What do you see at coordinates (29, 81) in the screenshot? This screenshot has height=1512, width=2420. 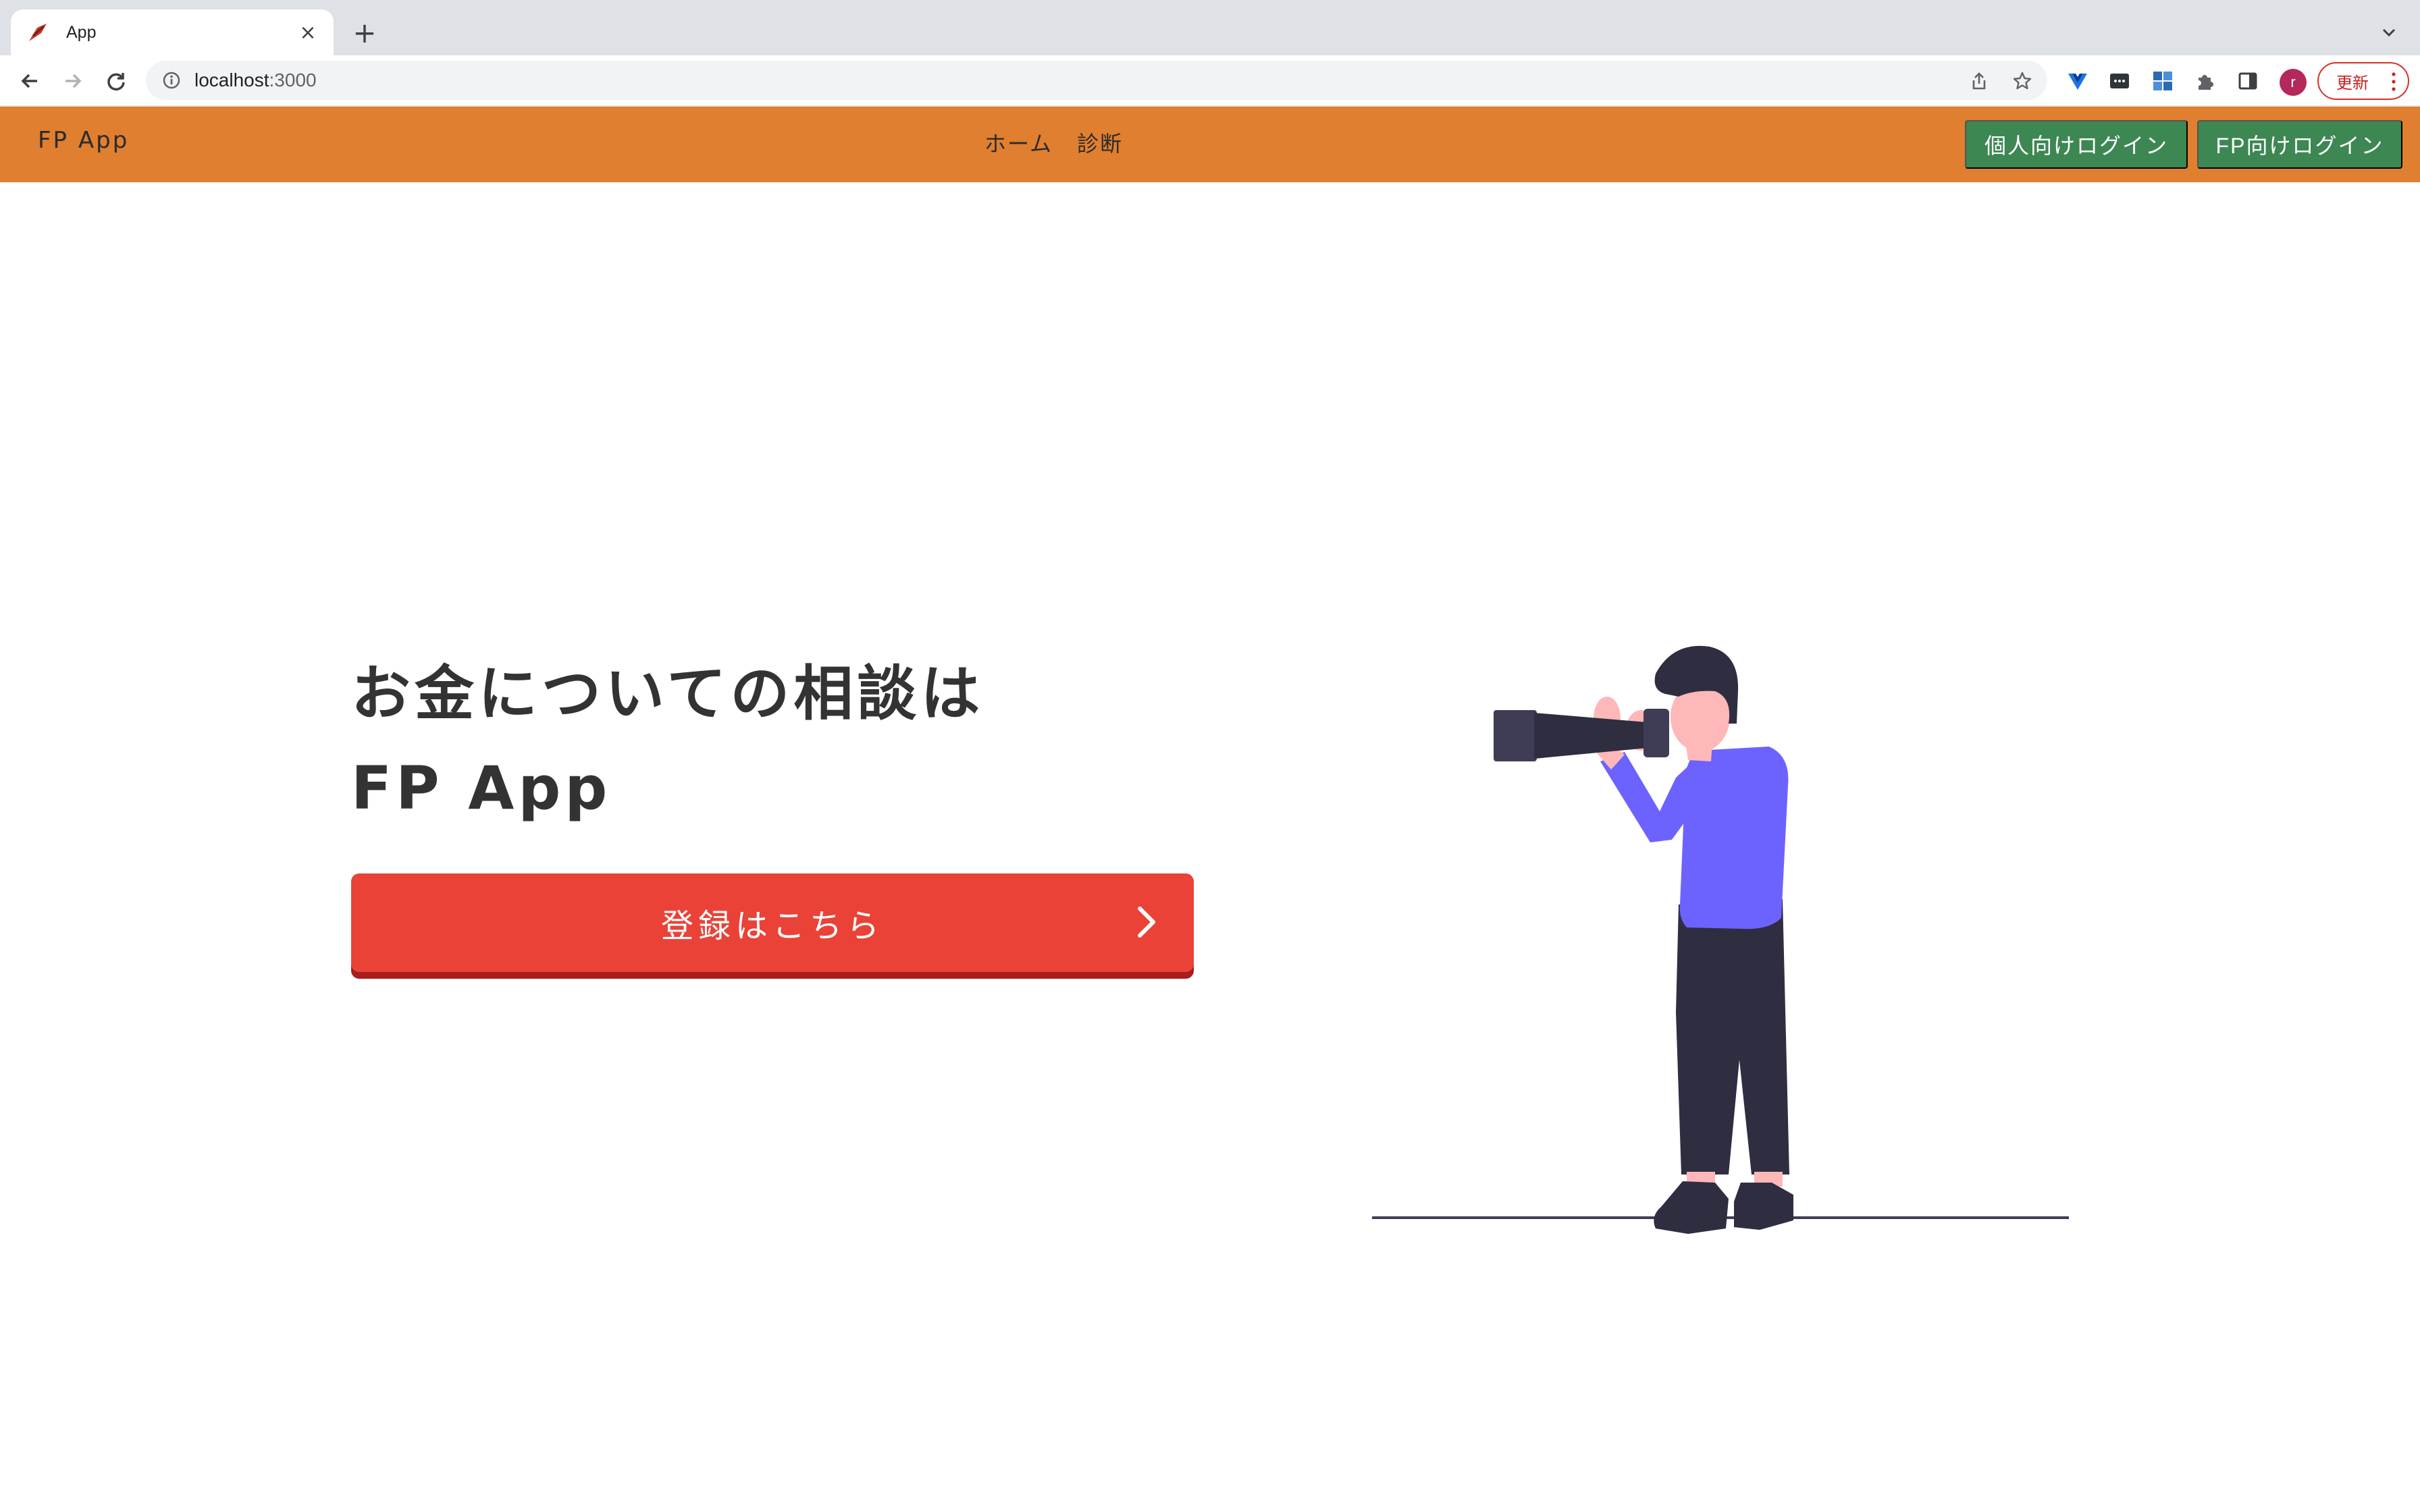 I see `back-arrow-icon` at bounding box center [29, 81].